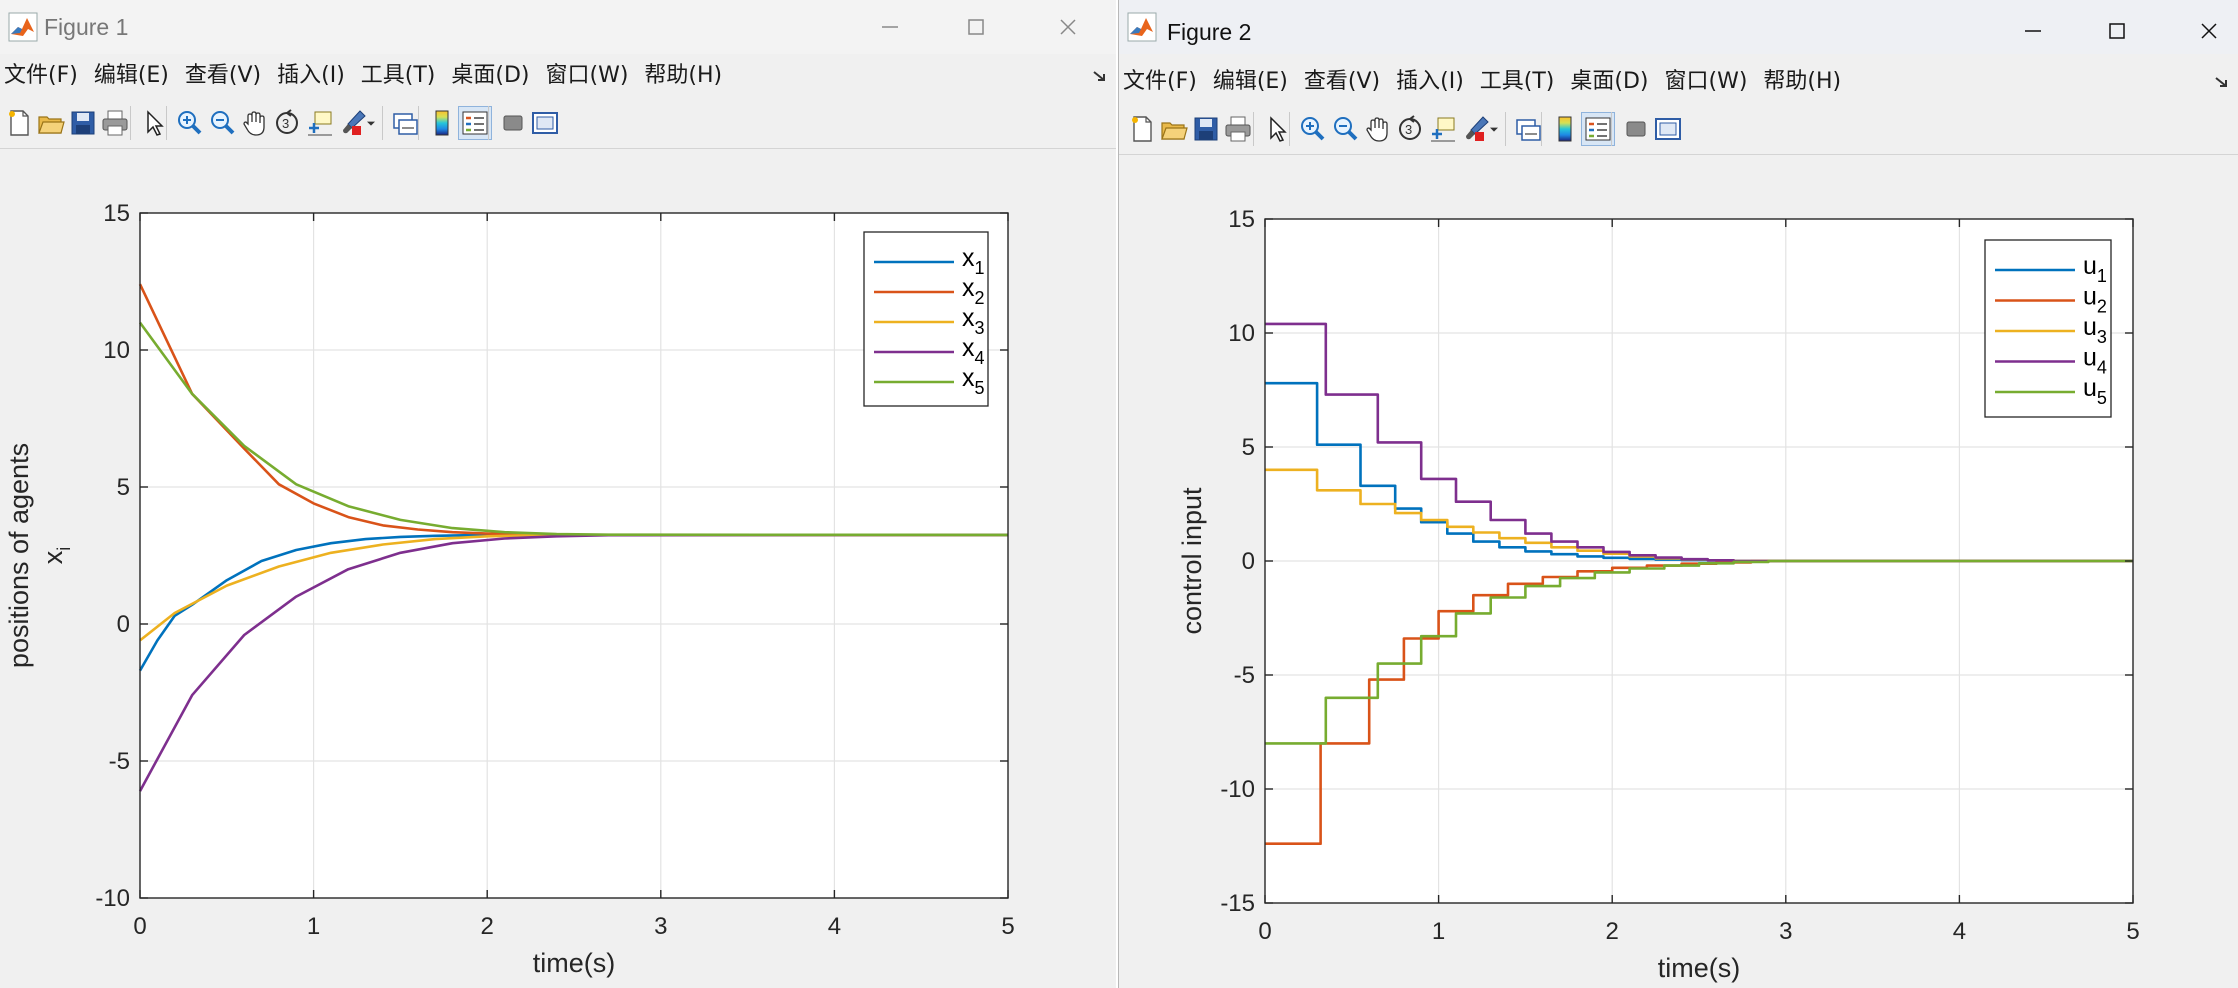 This screenshot has height=988, width=2238. Describe the element at coordinates (574, 963) in the screenshot. I see `x-axis-label: time(s)` at that location.